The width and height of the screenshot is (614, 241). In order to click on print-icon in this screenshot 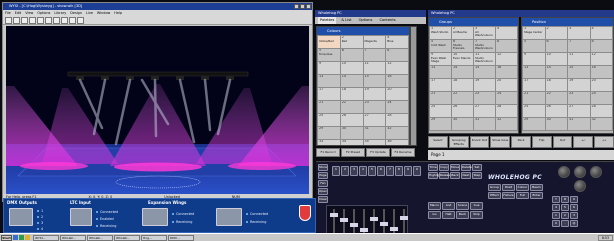, I will do `click(56, 20)`.